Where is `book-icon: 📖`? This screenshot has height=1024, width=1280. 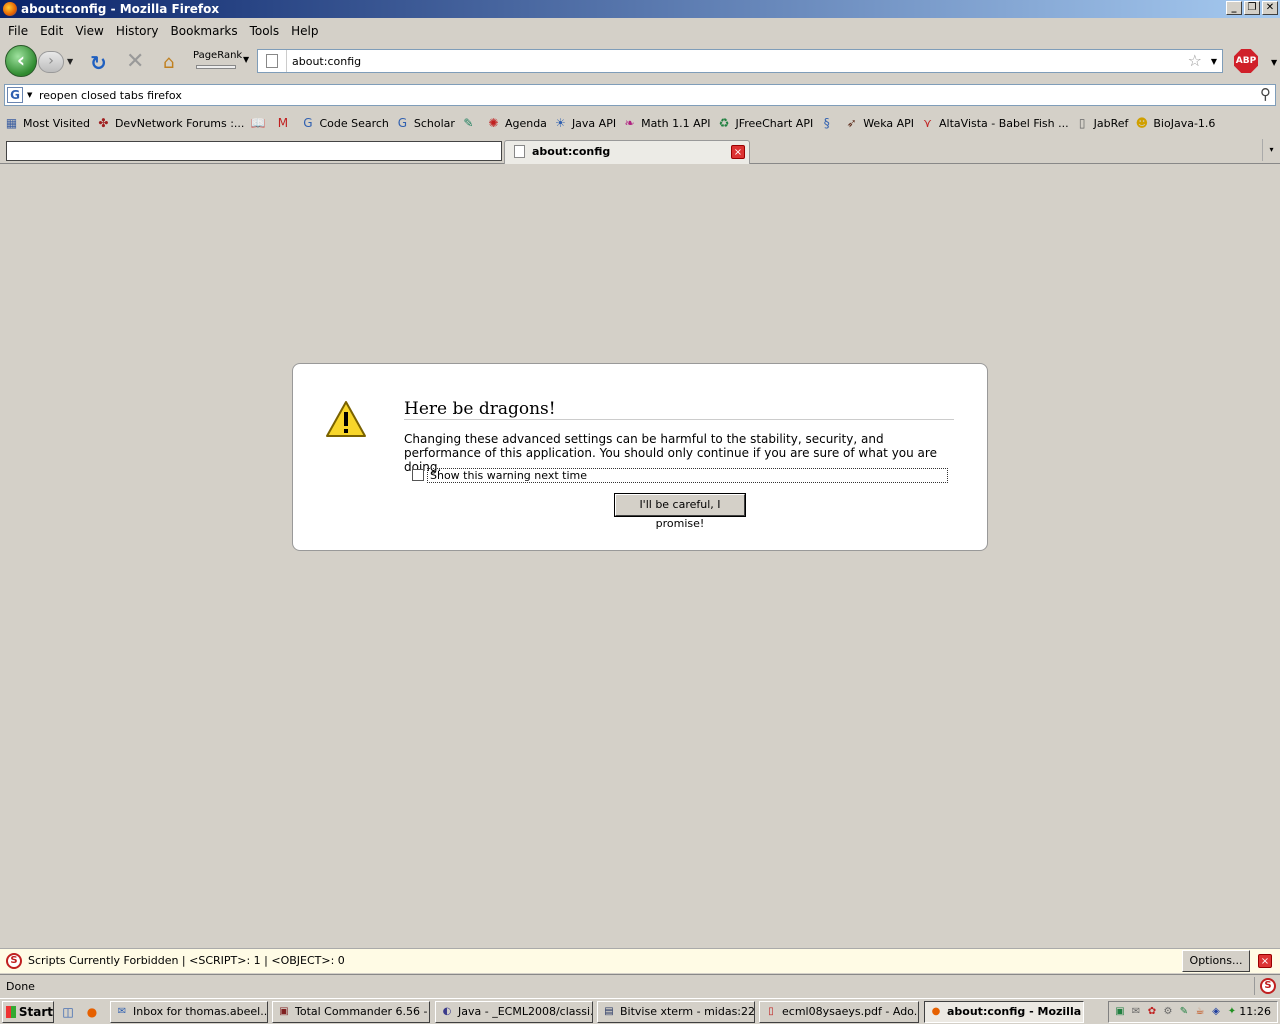
book-icon: 📖 is located at coordinates (258, 122).